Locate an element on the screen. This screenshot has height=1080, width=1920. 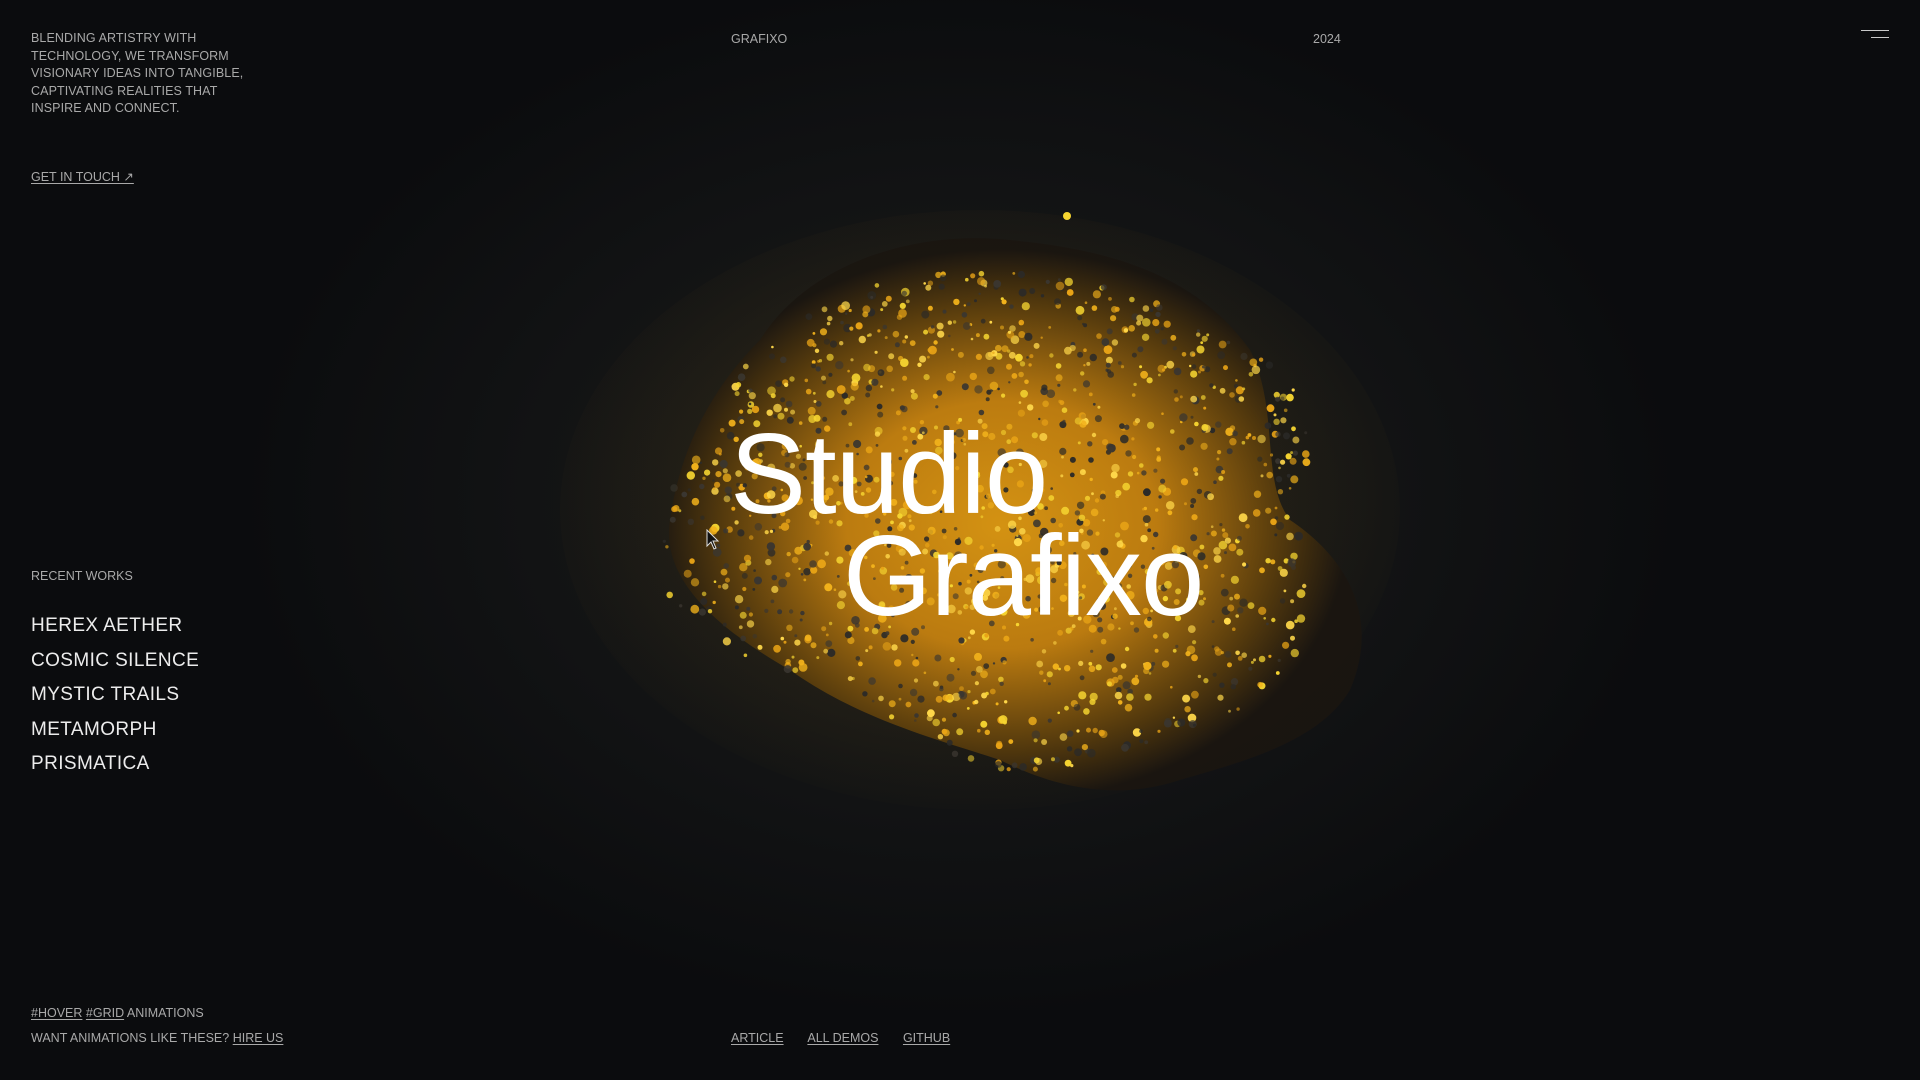
grid-tag-link: #GRID is located at coordinates (105, 1013).